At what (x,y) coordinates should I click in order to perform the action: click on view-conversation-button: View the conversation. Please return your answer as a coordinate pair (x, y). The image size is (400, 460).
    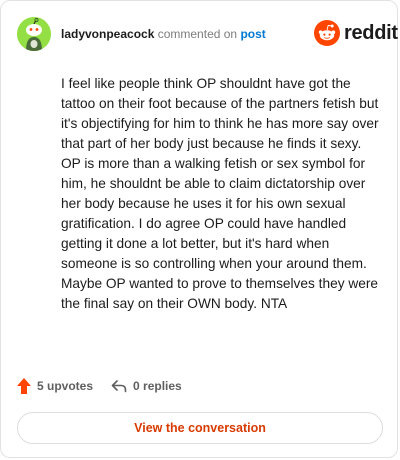
    Looking at the image, I should click on (200, 428).